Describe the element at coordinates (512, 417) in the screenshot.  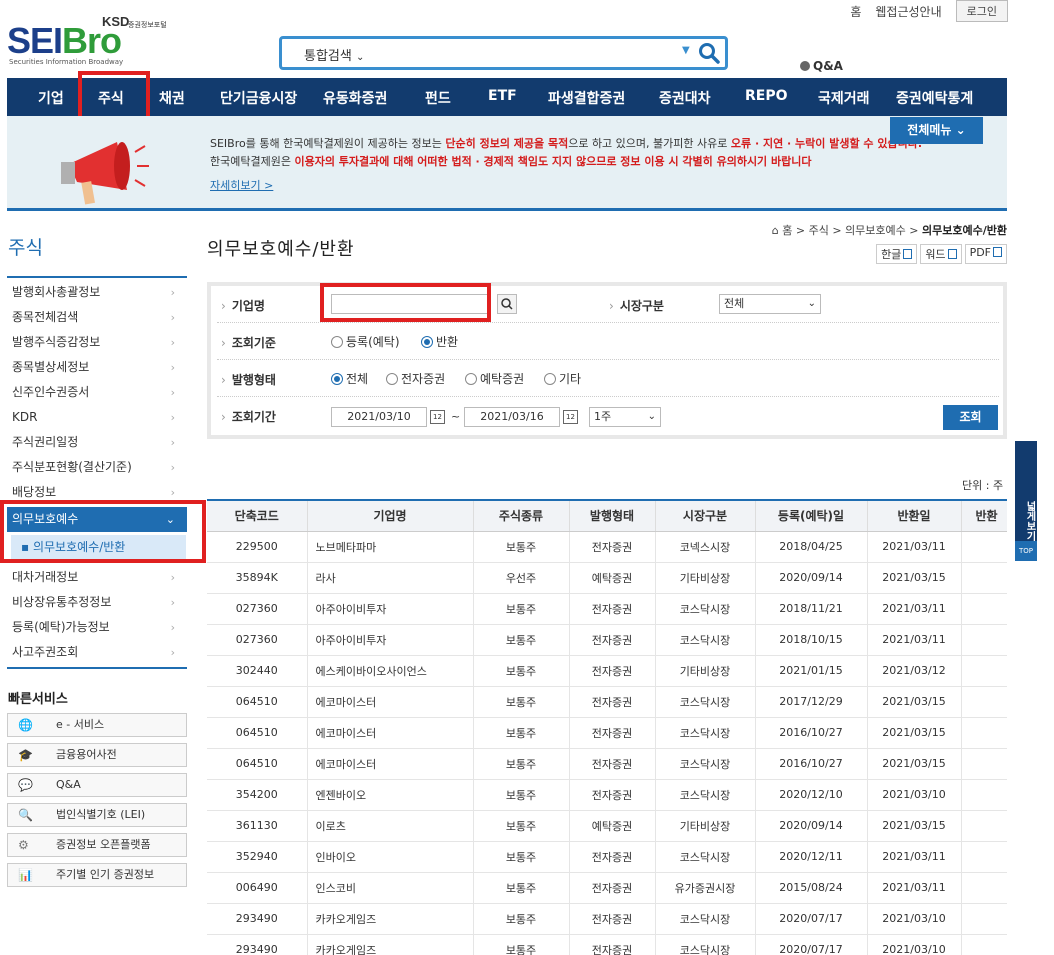
I see `date-to-input: 2021/03/16` at that location.